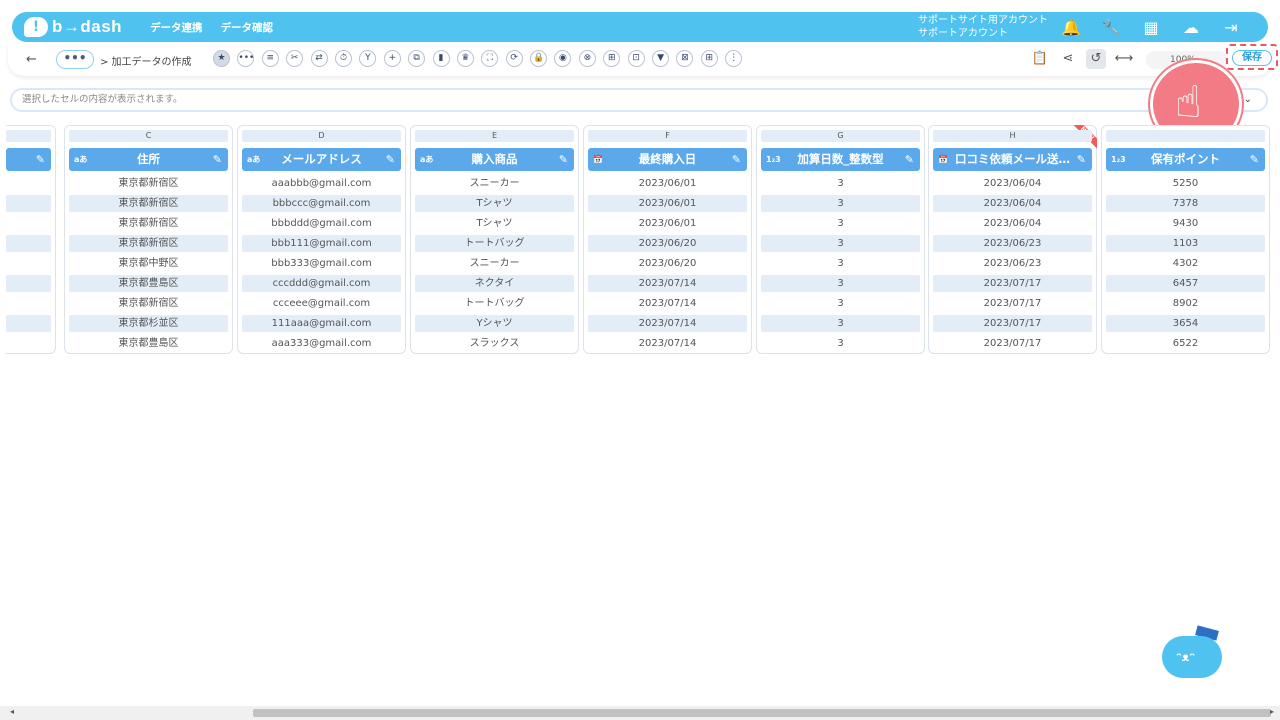 This screenshot has height=720, width=1280. I want to click on horizontal-scrollbar: ◂ ▸, so click(640, 713).